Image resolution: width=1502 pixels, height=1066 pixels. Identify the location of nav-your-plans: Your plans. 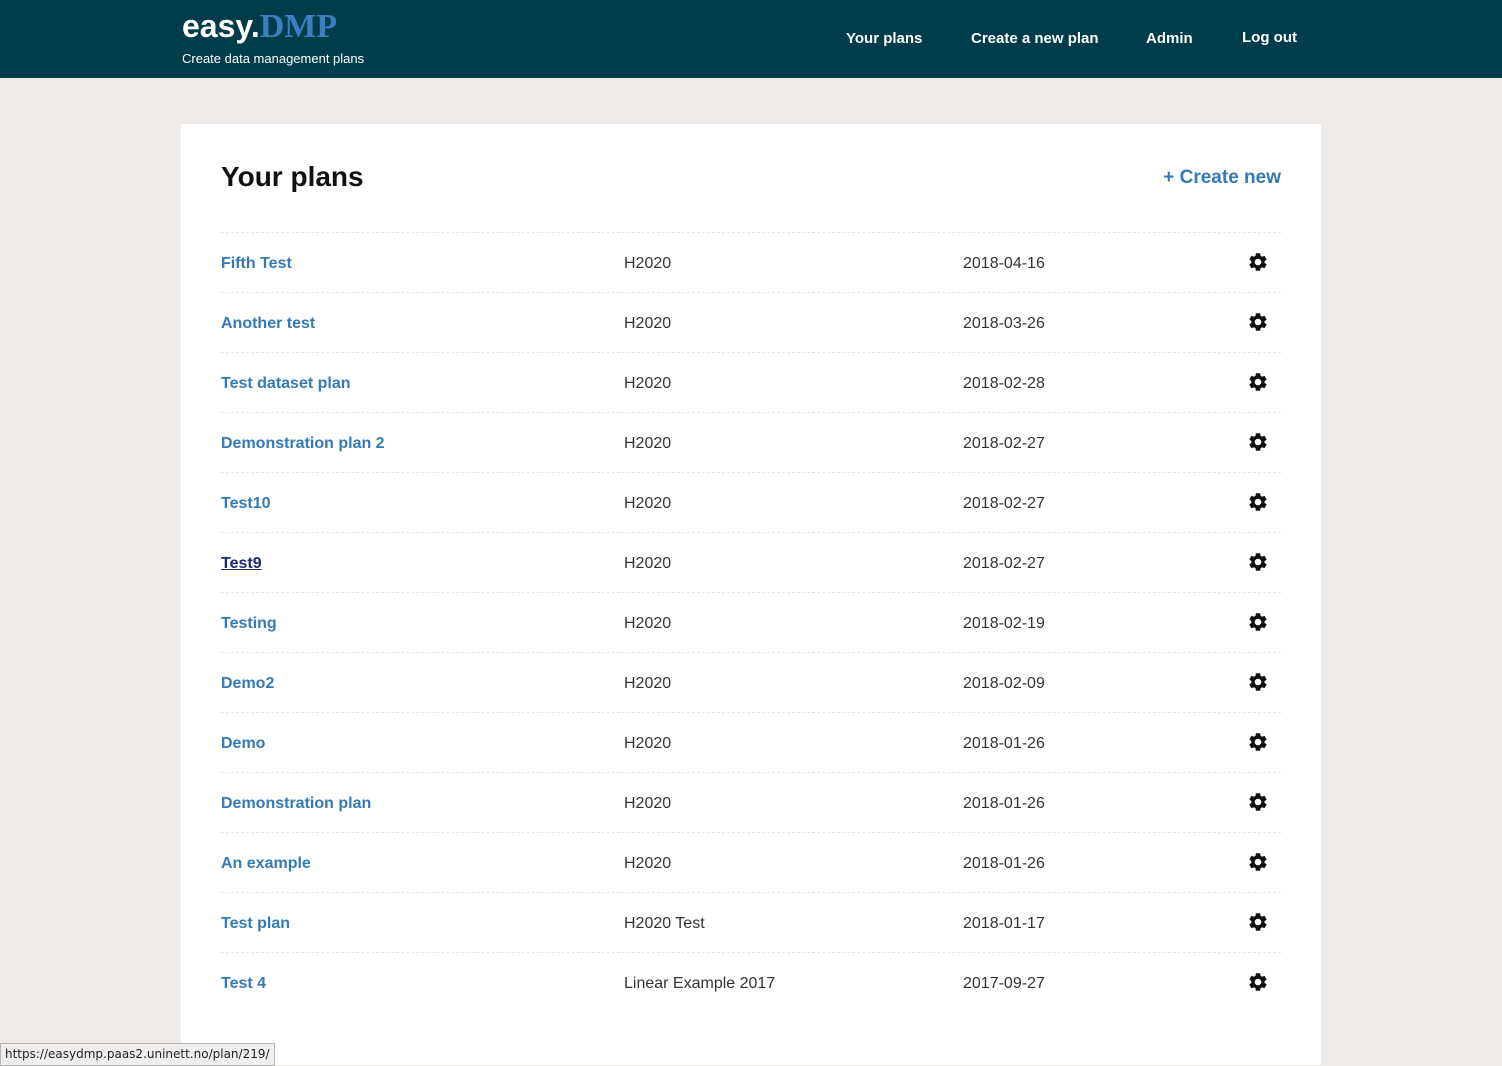
(884, 38).